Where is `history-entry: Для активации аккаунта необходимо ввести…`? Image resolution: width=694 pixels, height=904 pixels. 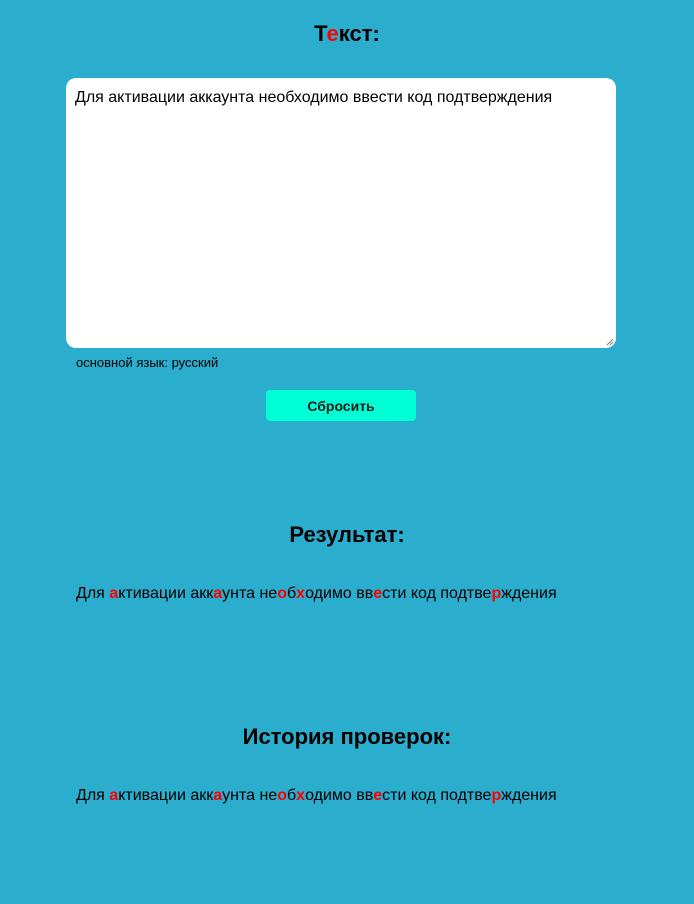 history-entry: Для активации аккаунта необходимо ввести… is located at coordinates (316, 796).